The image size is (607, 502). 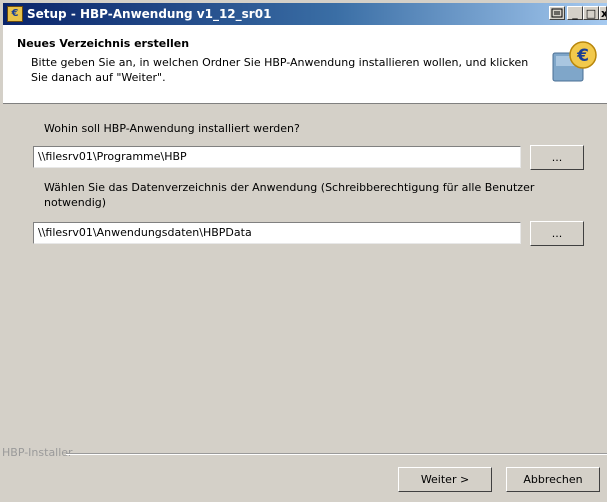 What do you see at coordinates (277, 157) in the screenshot?
I see `install-dir-input: \\filesrv01\Programme\HBP` at bounding box center [277, 157].